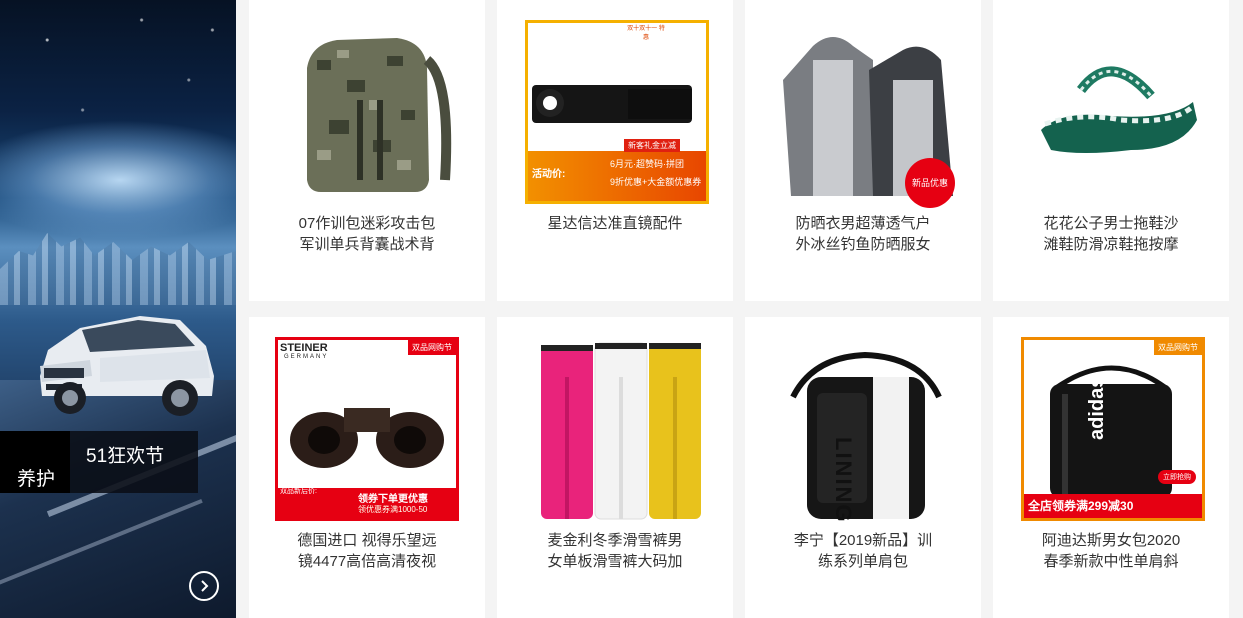 The width and height of the screenshot is (1243, 618). Describe the element at coordinates (1177, 477) in the screenshot. I see `buy-now-badge: 立即抢购` at that location.